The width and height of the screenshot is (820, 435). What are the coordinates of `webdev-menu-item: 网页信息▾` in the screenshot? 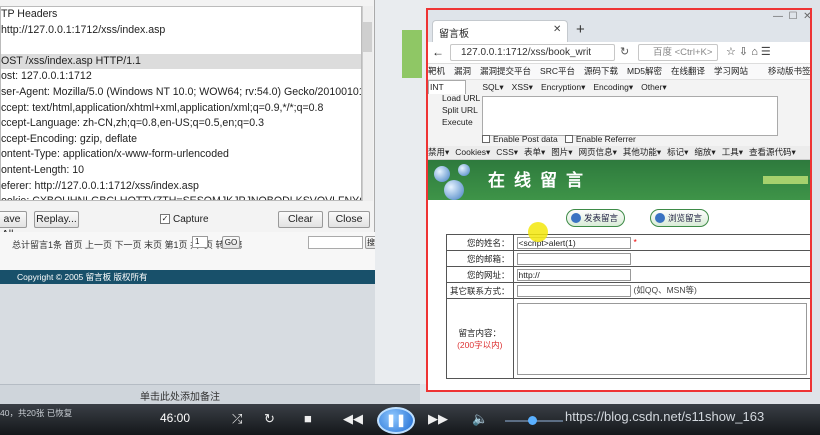 It's located at (598, 152).